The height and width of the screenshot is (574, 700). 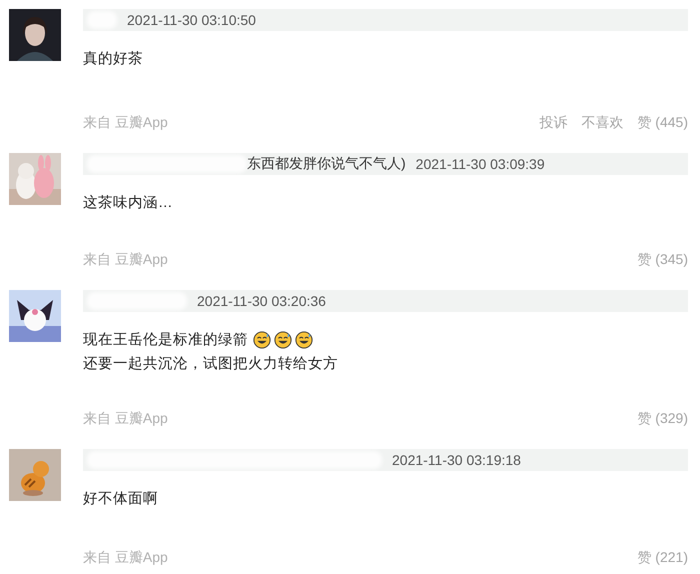 I want to click on comment-time: 2021-11-30 03:19:18, so click(x=456, y=460).